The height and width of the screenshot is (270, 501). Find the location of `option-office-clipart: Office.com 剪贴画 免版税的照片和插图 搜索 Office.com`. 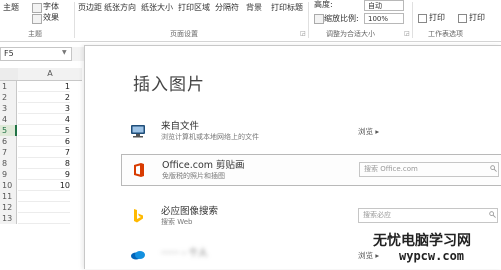

option-office-clipart: Office.com 剪贴画 免版税的照片和插图 搜索 Office.com is located at coordinates (311, 170).